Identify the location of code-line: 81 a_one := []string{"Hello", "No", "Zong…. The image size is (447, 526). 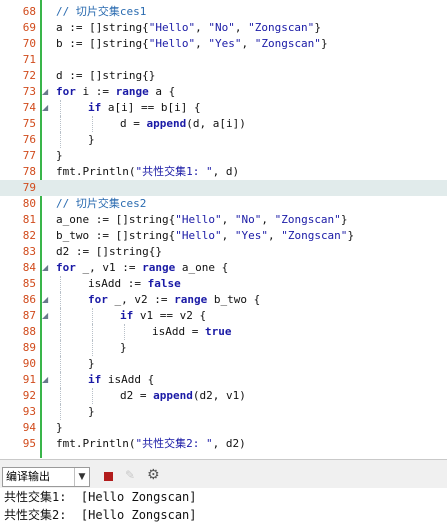
(223, 220).